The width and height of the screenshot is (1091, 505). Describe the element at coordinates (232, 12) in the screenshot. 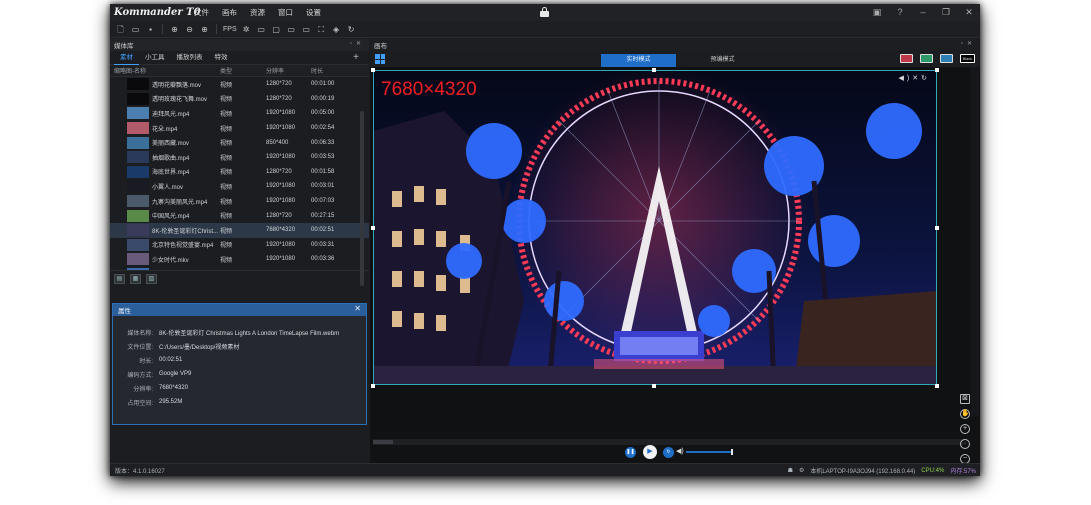

I see `menu-canvas: 画布` at that location.